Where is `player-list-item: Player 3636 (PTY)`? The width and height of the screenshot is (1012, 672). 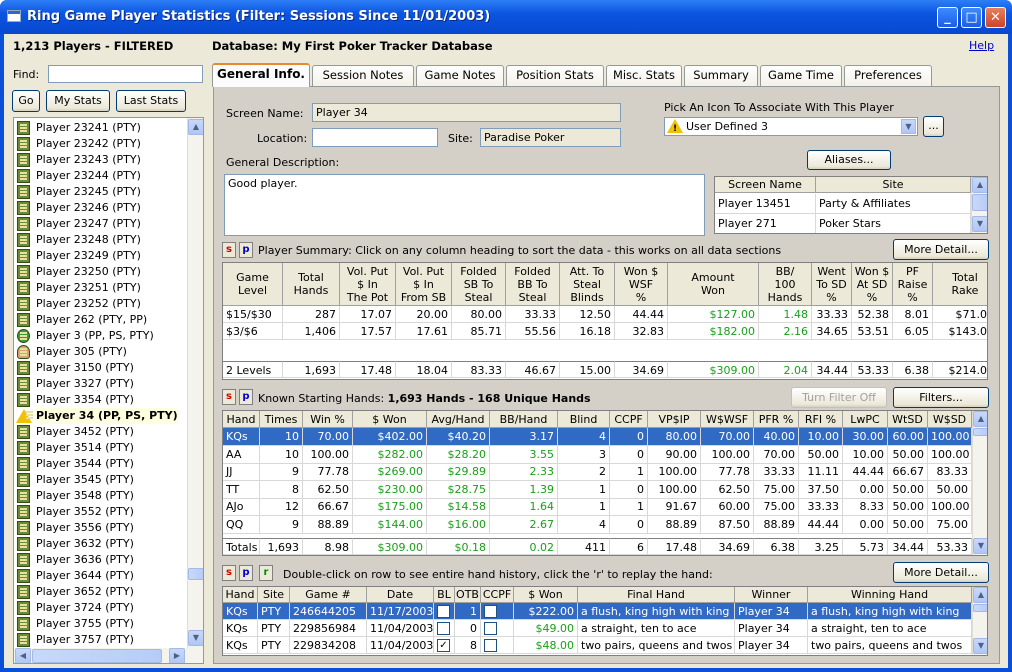
player-list-item: Player 3636 (PTY) is located at coordinates (100, 560).